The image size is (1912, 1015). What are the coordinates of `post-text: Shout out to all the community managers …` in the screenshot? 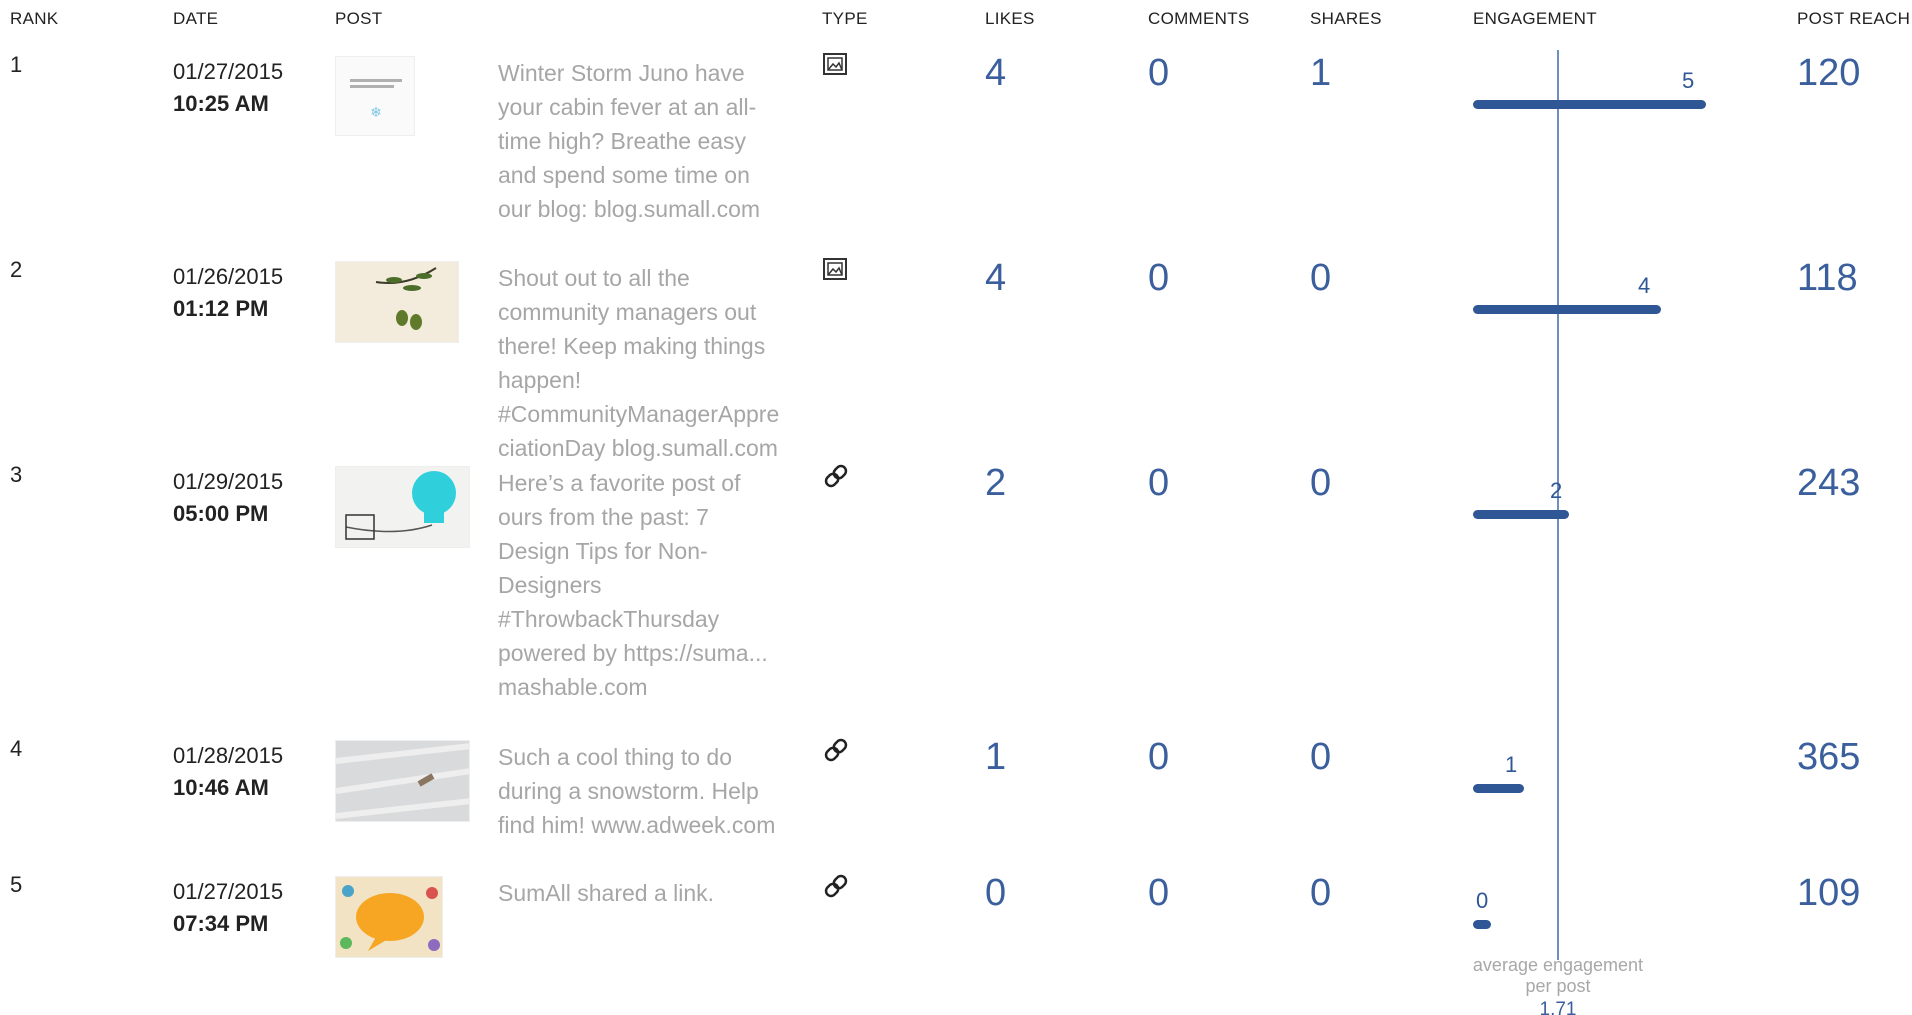 It's located at (640, 363).